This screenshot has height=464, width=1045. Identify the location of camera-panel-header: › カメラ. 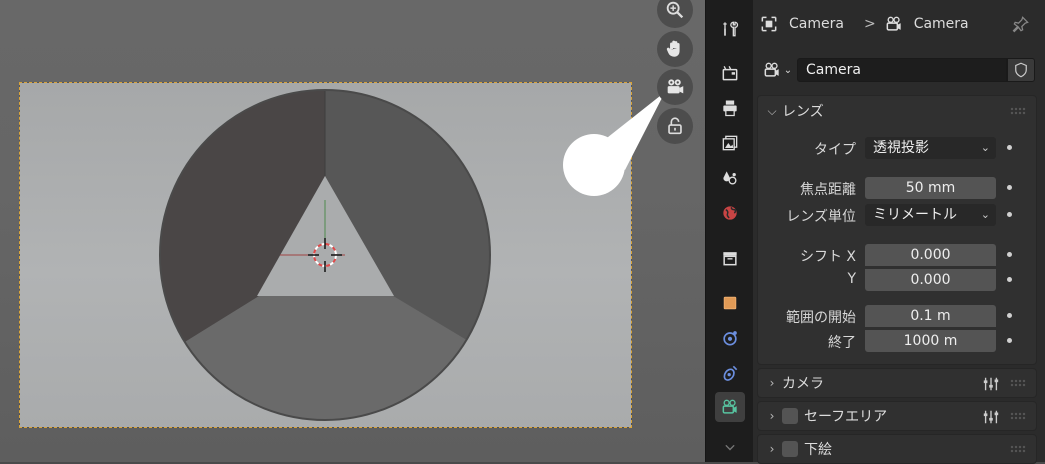
(897, 383).